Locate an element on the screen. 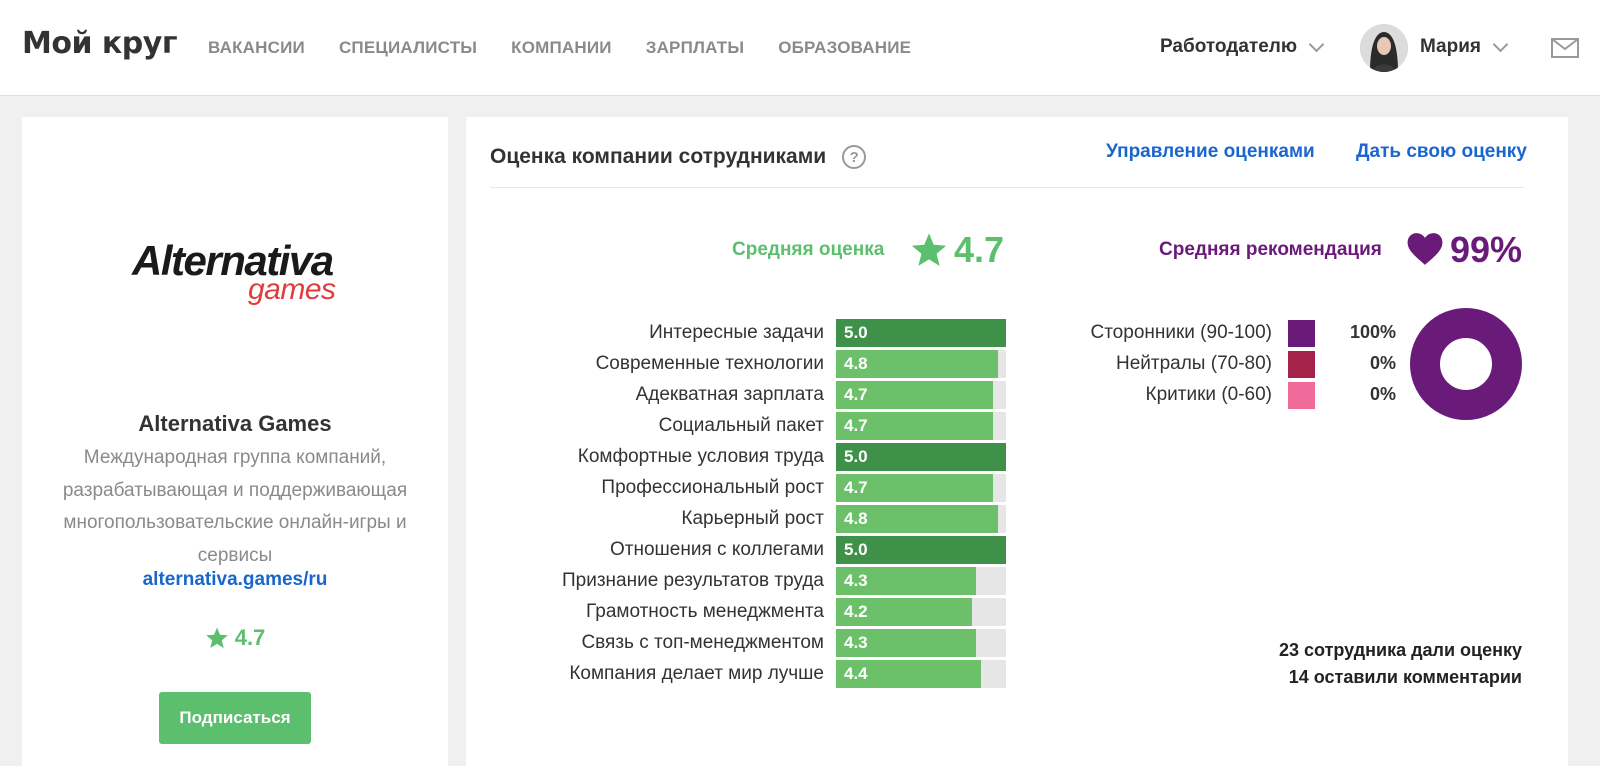  criterion-row: Адекватная зарплата 4.7 is located at coordinates (771, 395).